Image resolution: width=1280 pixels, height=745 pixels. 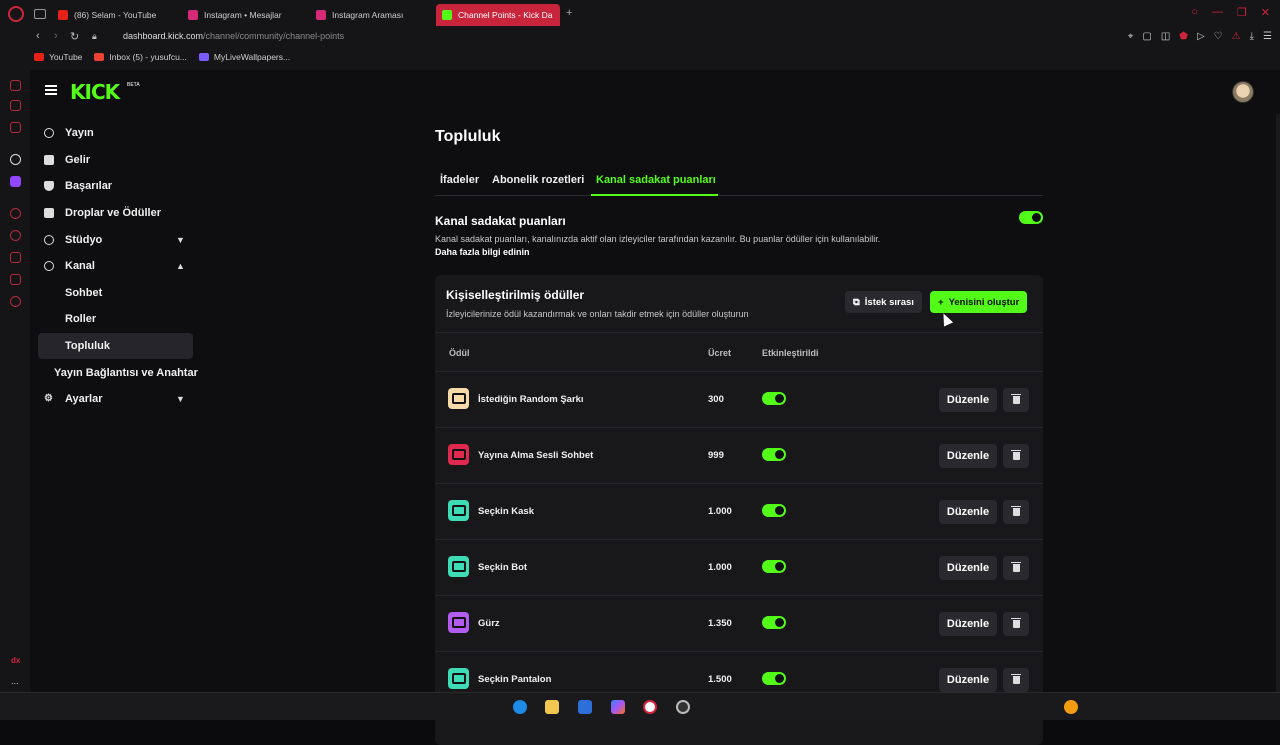 I want to click on copilot-icon, so click(x=618, y=707).